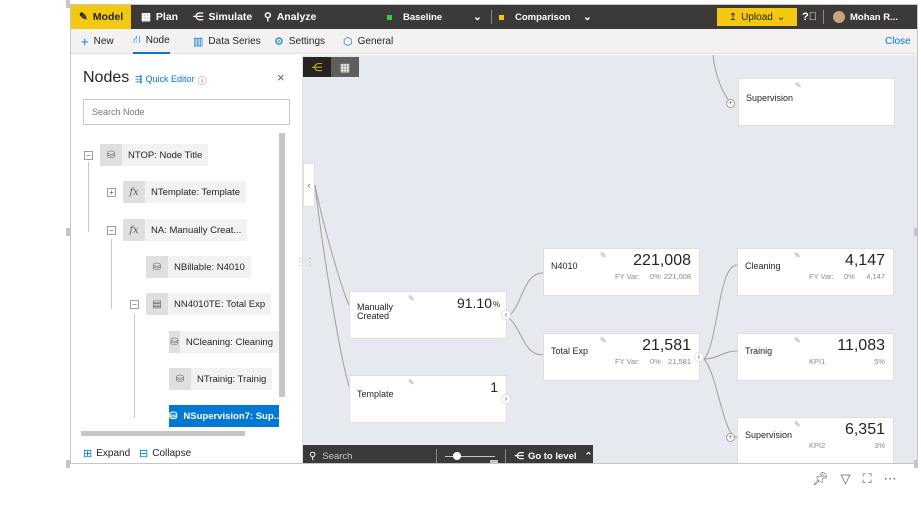 Image resolution: width=921 pixels, height=518 pixels. I want to click on focus-mode-icon: ⛶, so click(867, 479).